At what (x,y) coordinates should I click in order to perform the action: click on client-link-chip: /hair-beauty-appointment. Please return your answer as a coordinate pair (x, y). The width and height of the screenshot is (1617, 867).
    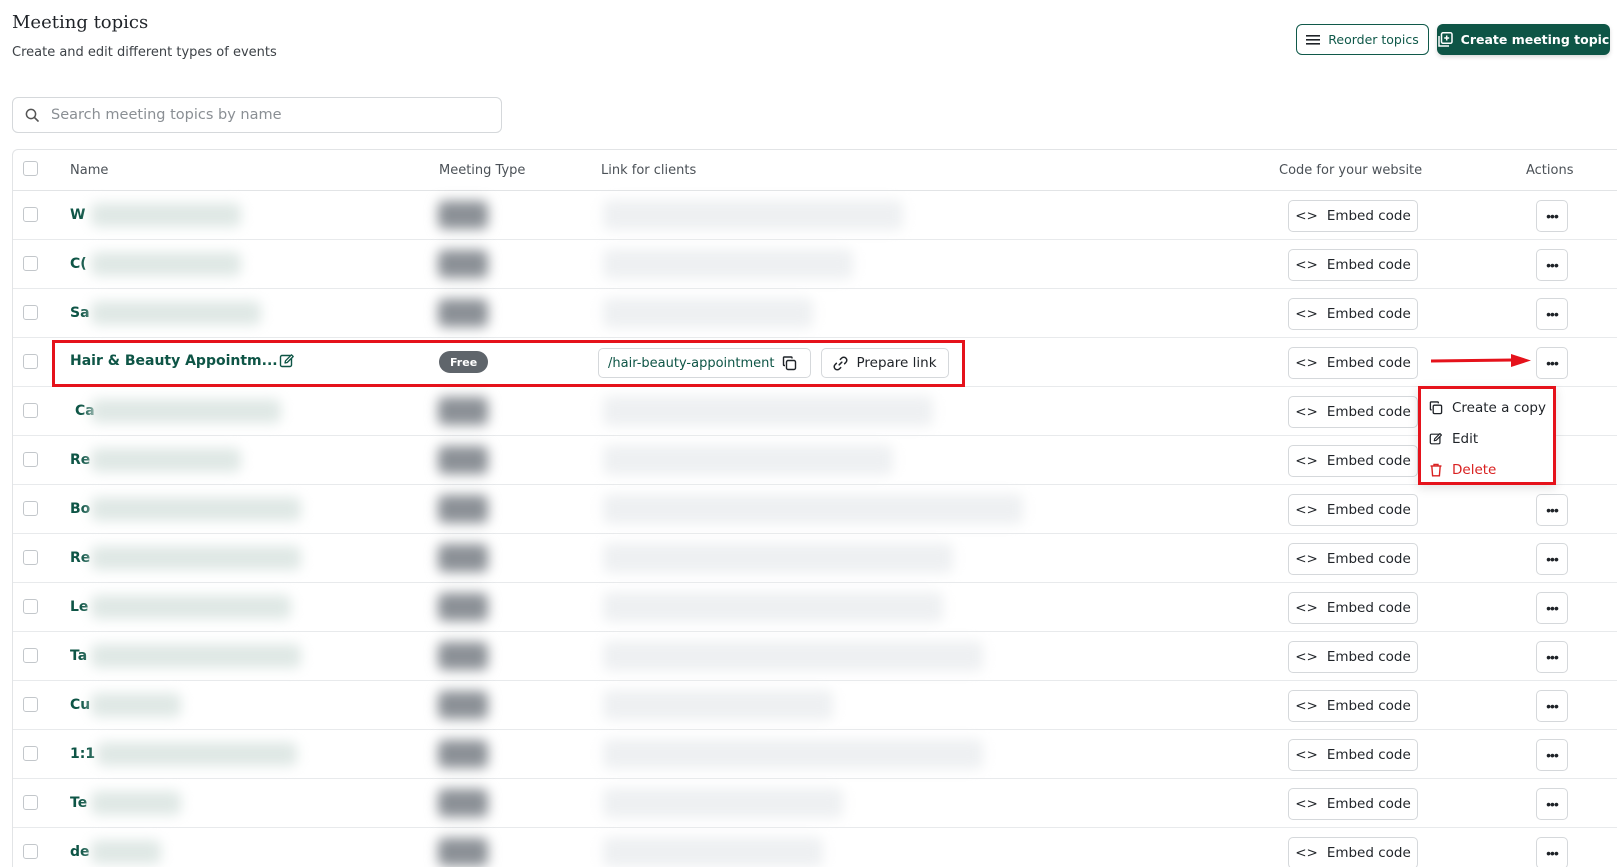
    Looking at the image, I should click on (704, 363).